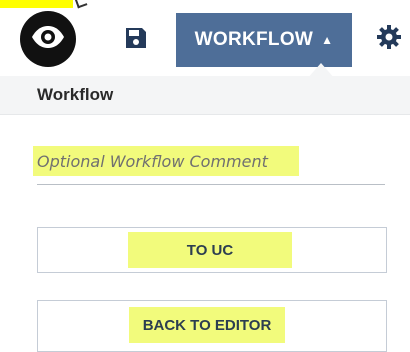 The image size is (410, 352). I want to click on back-to-editor-button: BACK TO EDITOR, so click(212, 326).